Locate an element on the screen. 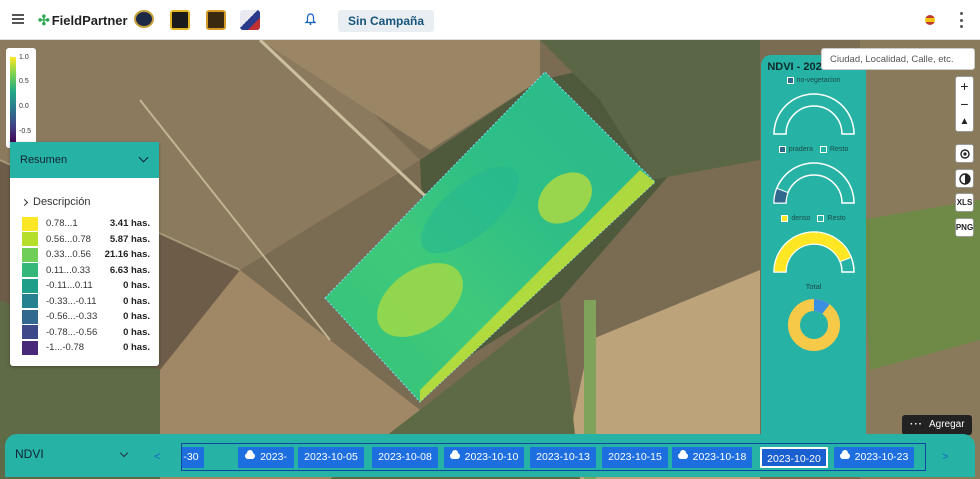 This screenshot has width=980, height=479. ndvi-color-scale: 1.0 0.5 0.0 -0.5 is located at coordinates (21, 98).